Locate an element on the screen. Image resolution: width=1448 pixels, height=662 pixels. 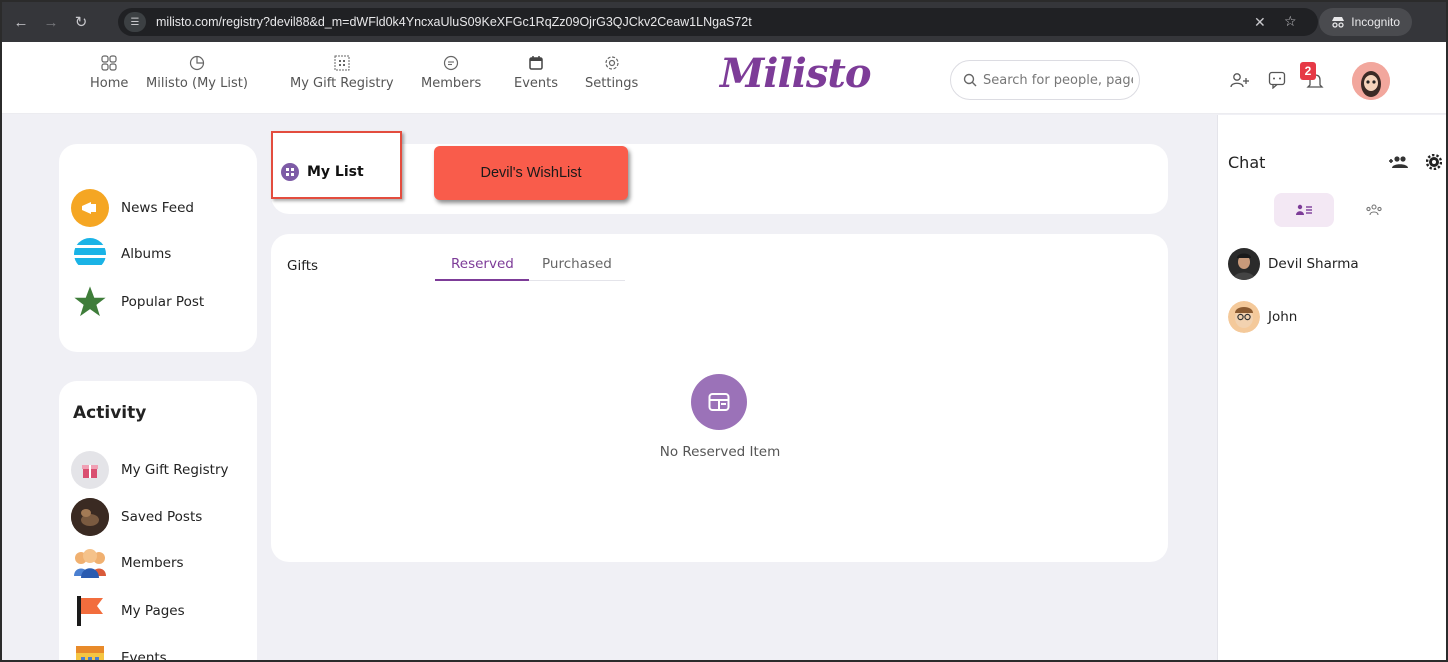
chat-settings-gear-icon is located at coordinates (1434, 164).